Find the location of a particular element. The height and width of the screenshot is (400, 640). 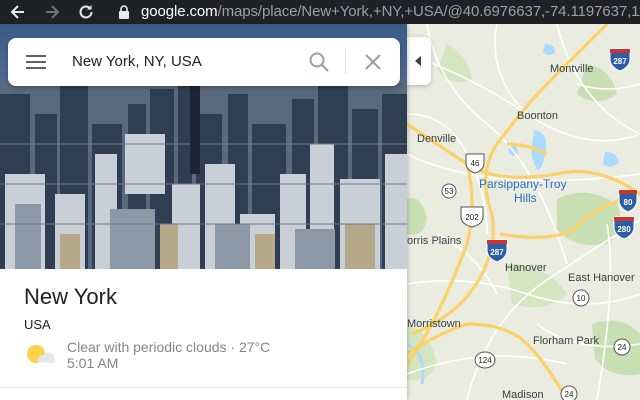

route-24-shield-south: 24 is located at coordinates (569, 392).